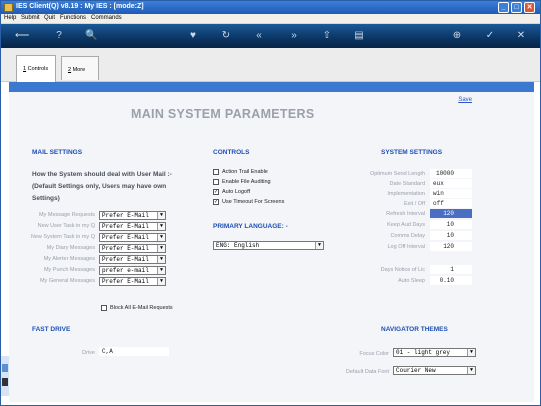  Describe the element at coordinates (69, 270) in the screenshot. I see `mail-row-label: My Punch Messages` at that location.